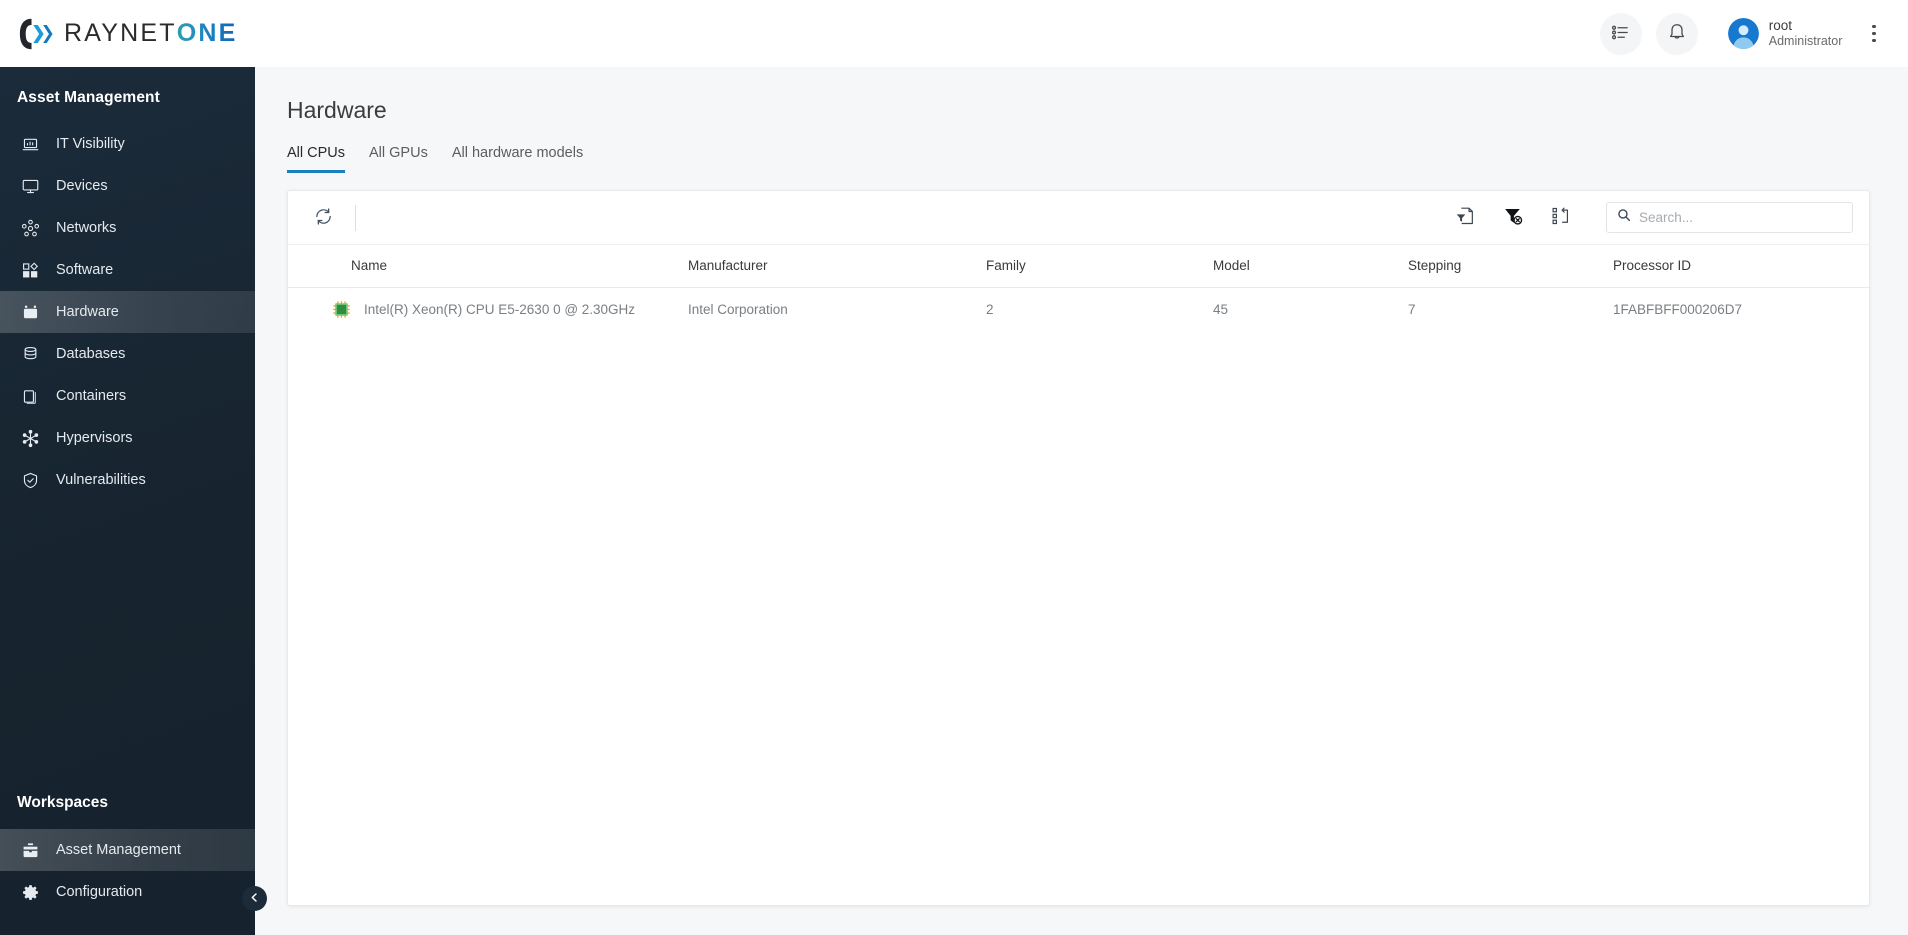 This screenshot has width=1908, height=935. What do you see at coordinates (1062, 148) in the screenshot?
I see `tab-bar: All CPUs All GPUs All hardware models` at bounding box center [1062, 148].